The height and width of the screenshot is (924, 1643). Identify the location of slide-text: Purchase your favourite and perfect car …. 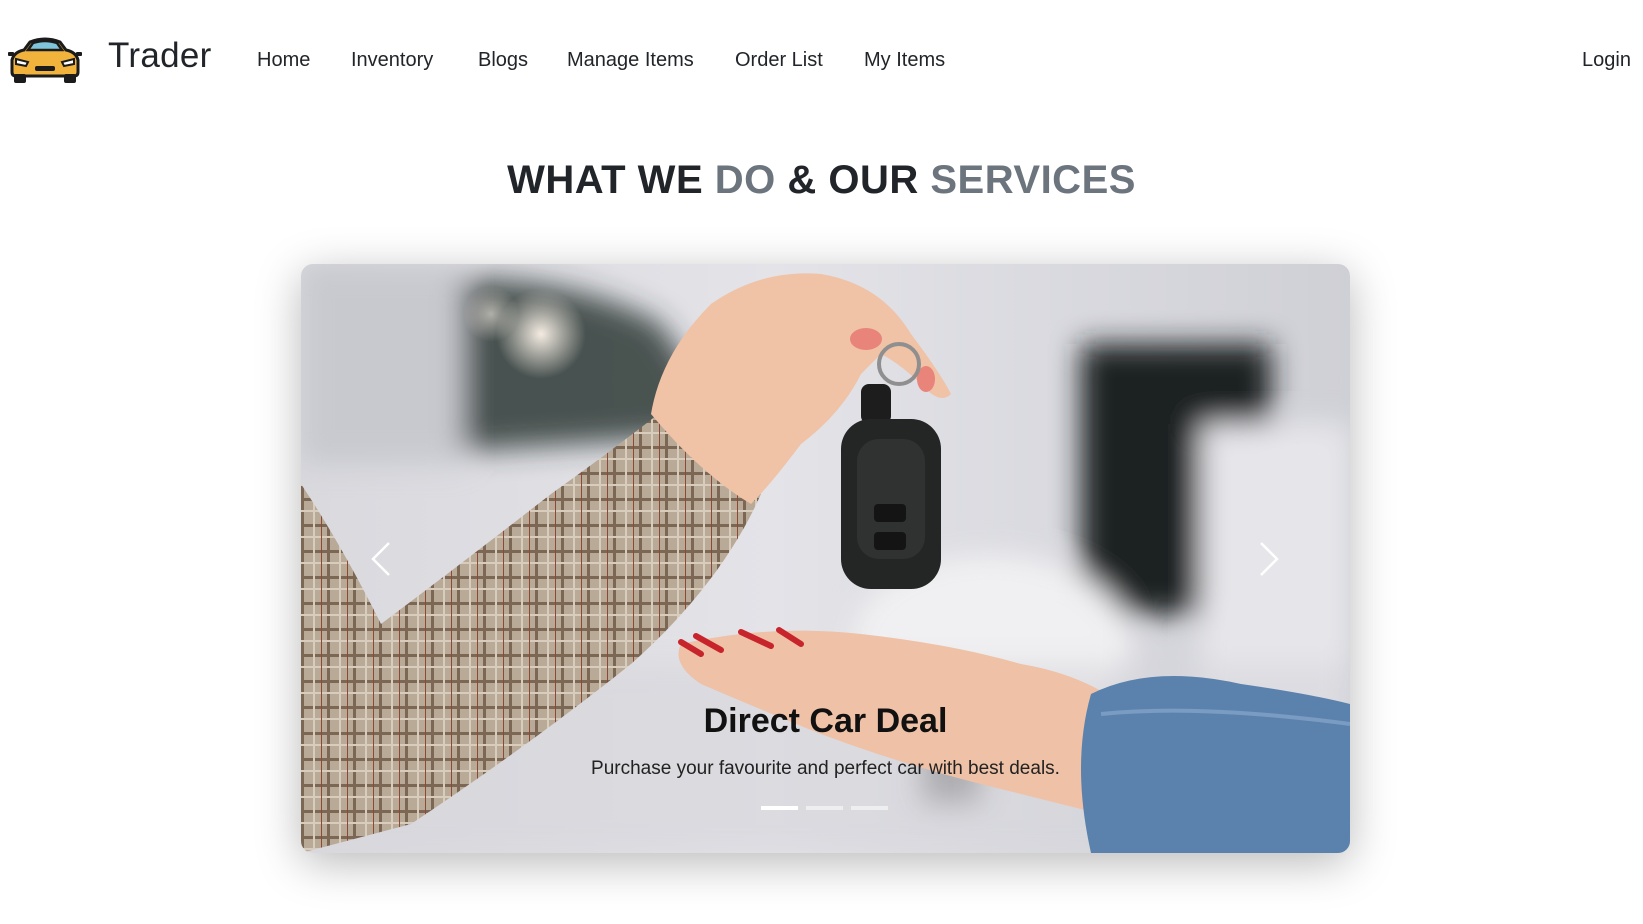
(825, 768).